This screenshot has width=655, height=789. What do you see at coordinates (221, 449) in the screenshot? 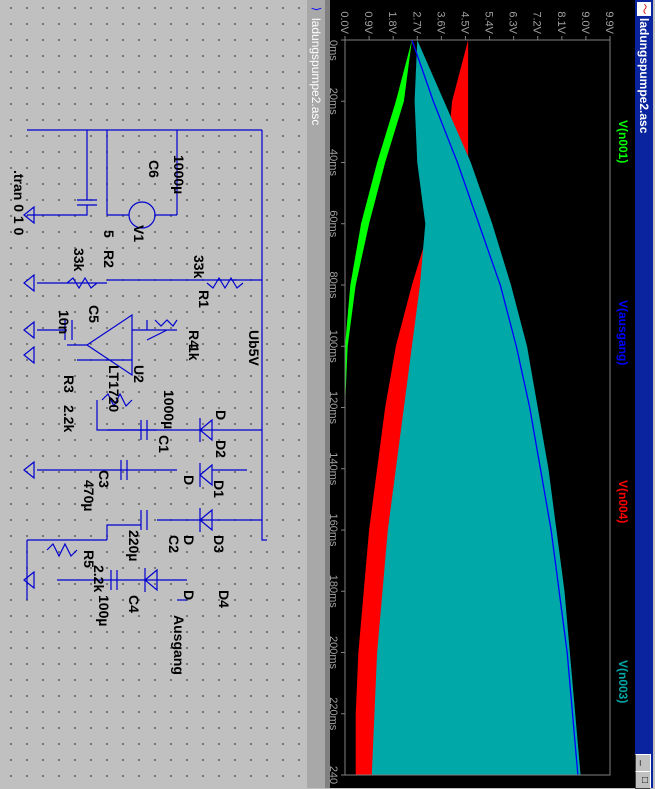
I see `label-d2: D2` at bounding box center [221, 449].